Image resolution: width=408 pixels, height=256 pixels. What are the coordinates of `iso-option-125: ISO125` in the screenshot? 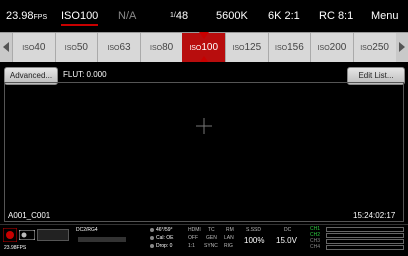 It's located at (246, 47).